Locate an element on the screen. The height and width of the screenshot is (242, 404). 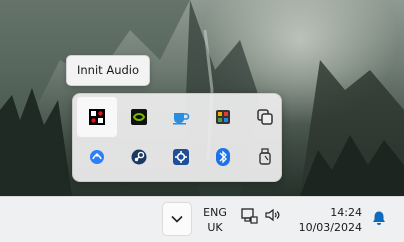
nvidia-icon is located at coordinates (139, 117).